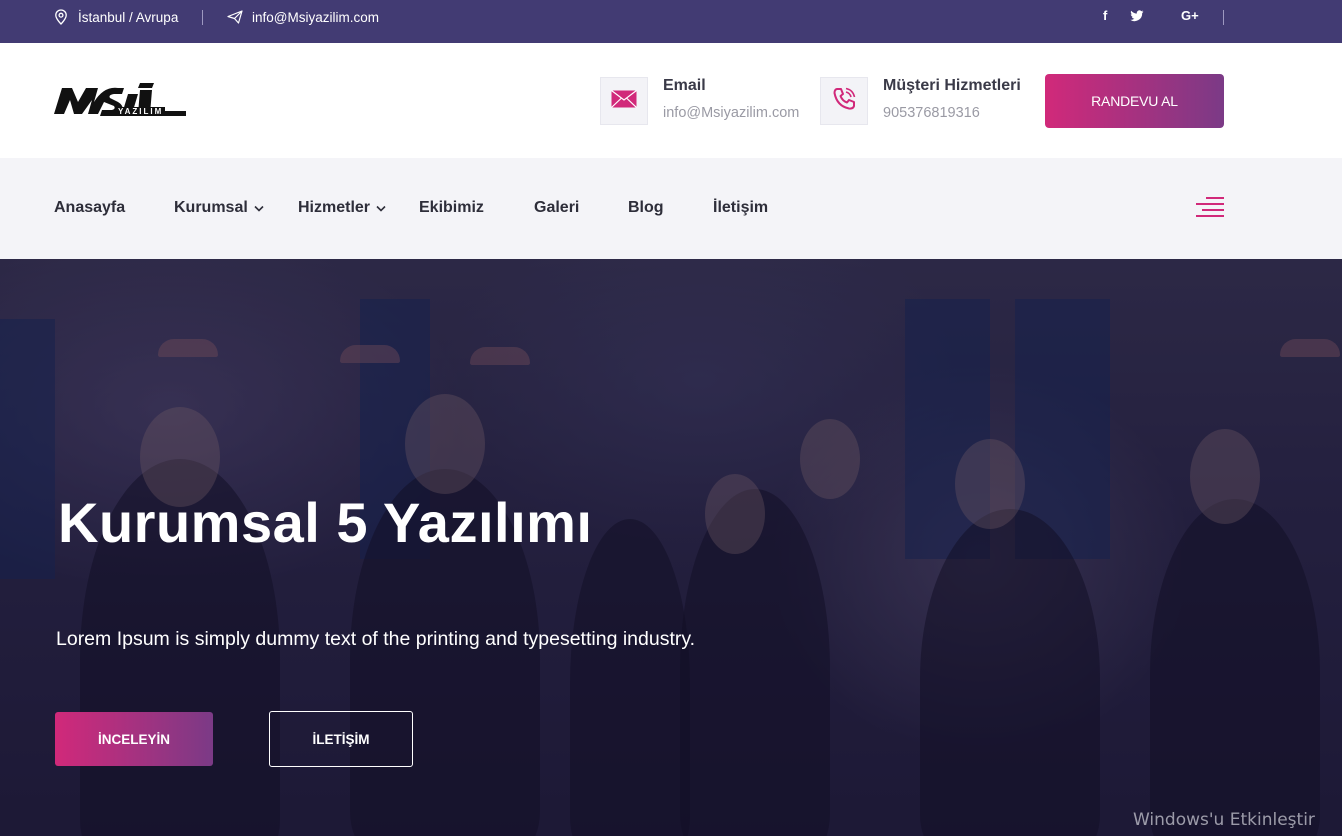  I want to click on explore-button: İNCELEYİN, so click(134, 739).